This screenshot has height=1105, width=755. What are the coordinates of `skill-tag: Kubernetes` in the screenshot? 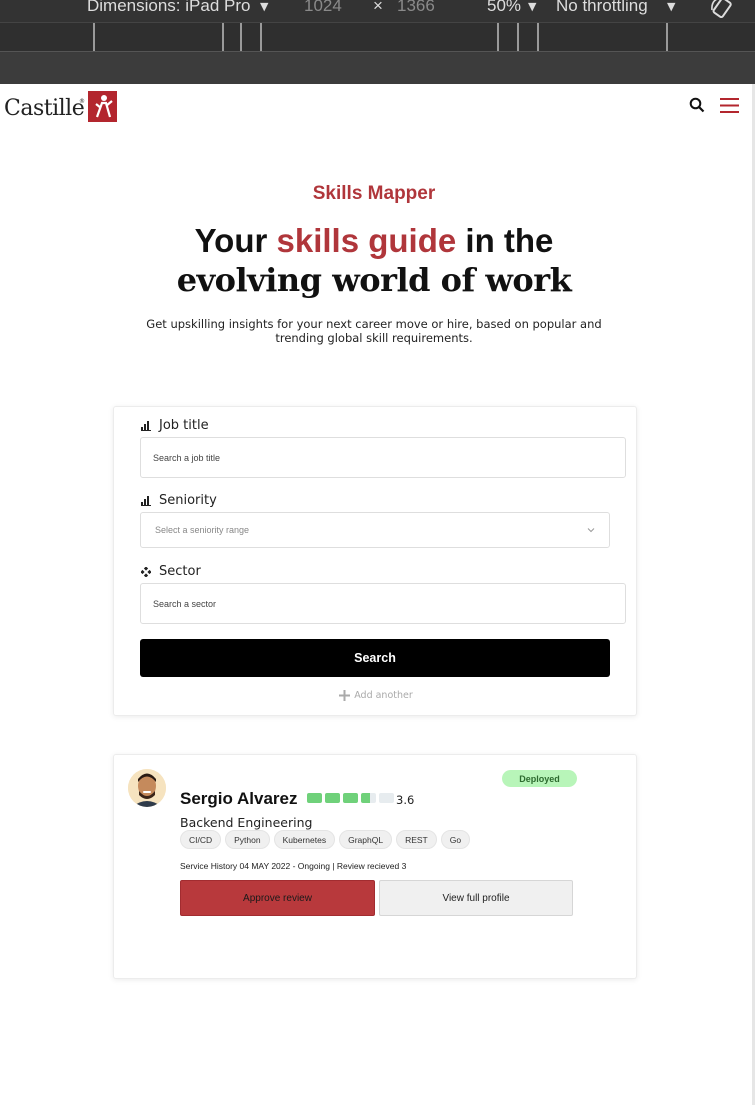 It's located at (304, 839).